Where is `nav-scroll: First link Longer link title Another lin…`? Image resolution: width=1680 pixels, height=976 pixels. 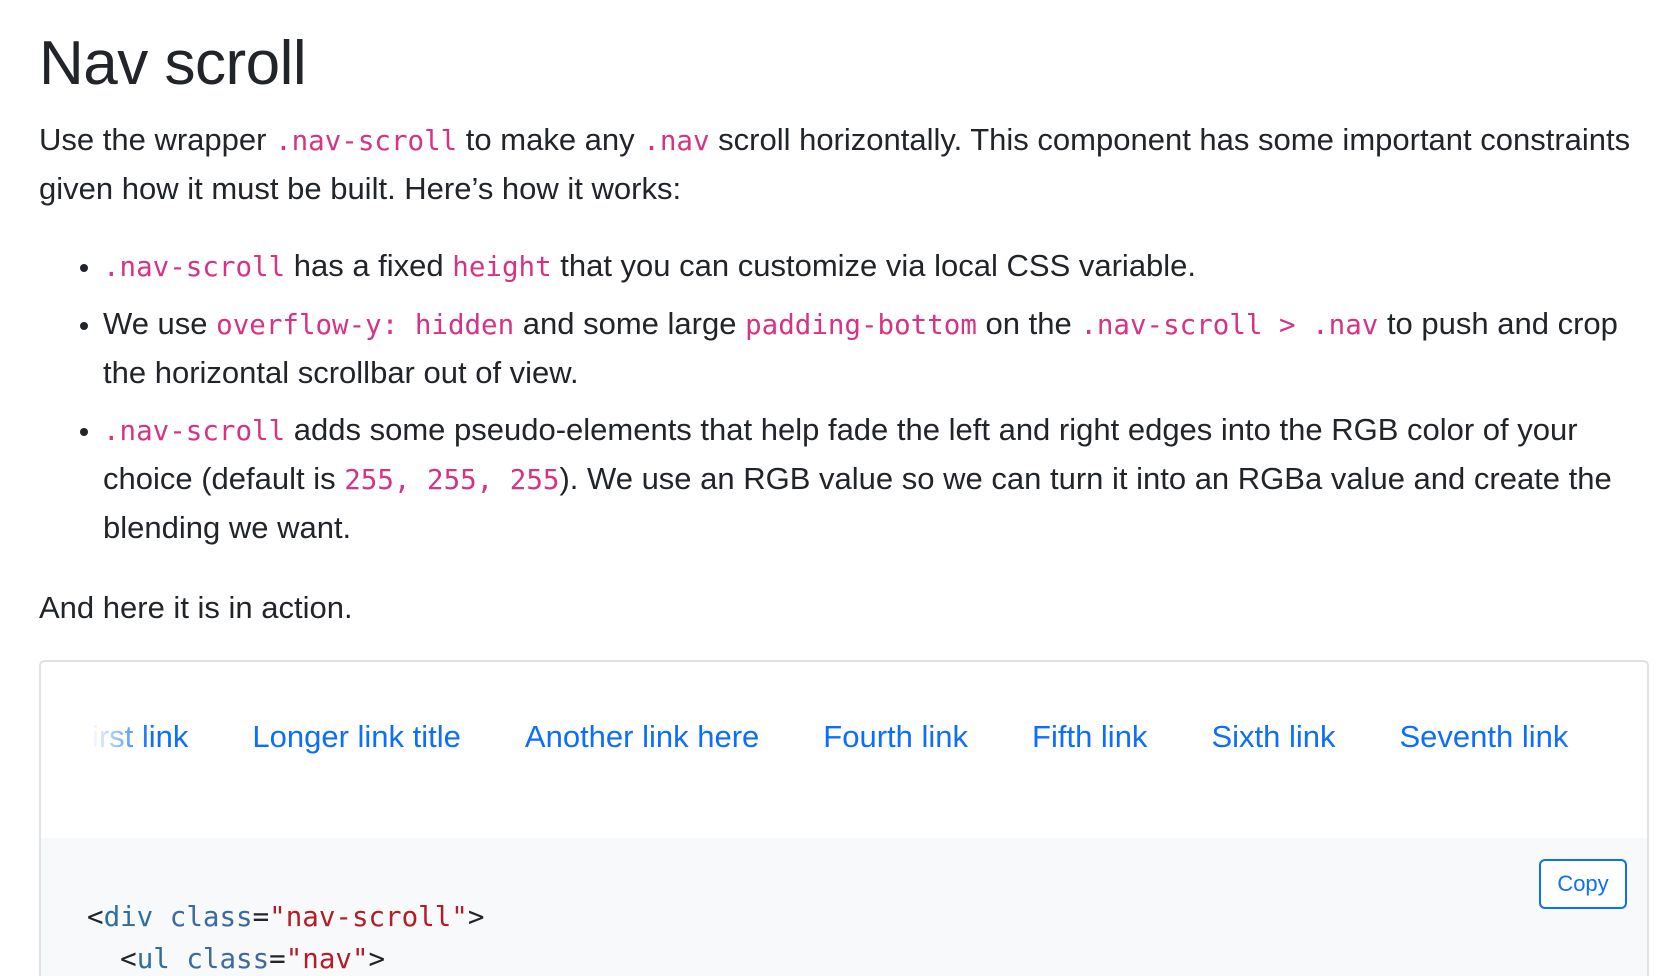
nav-scroll: First link Longer link title Another lin… is located at coordinates (856, 737).